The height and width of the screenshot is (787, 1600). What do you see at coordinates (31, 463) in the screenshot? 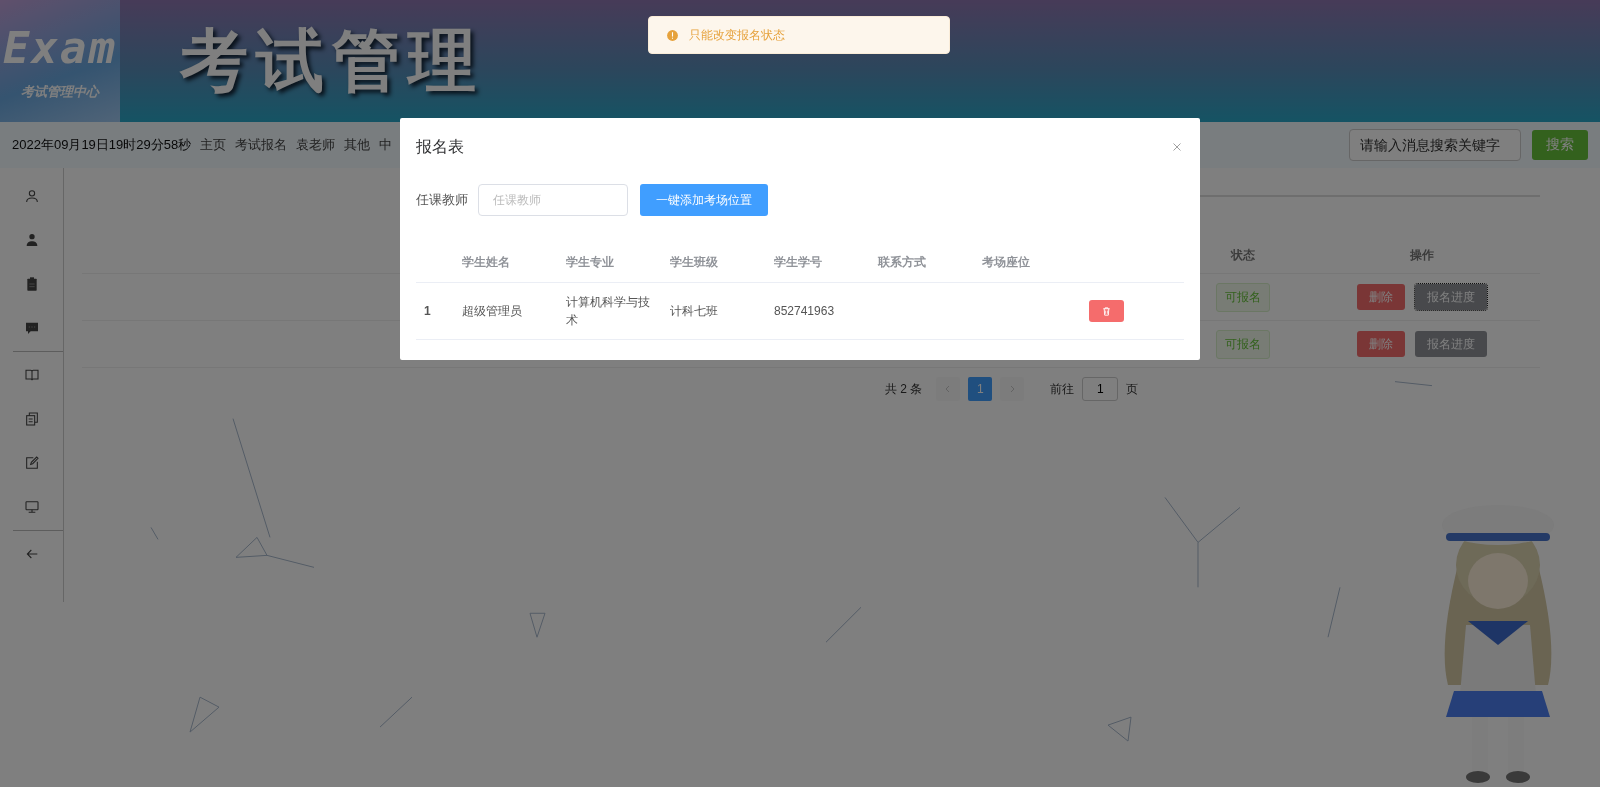
I see `edit-icon` at bounding box center [31, 463].